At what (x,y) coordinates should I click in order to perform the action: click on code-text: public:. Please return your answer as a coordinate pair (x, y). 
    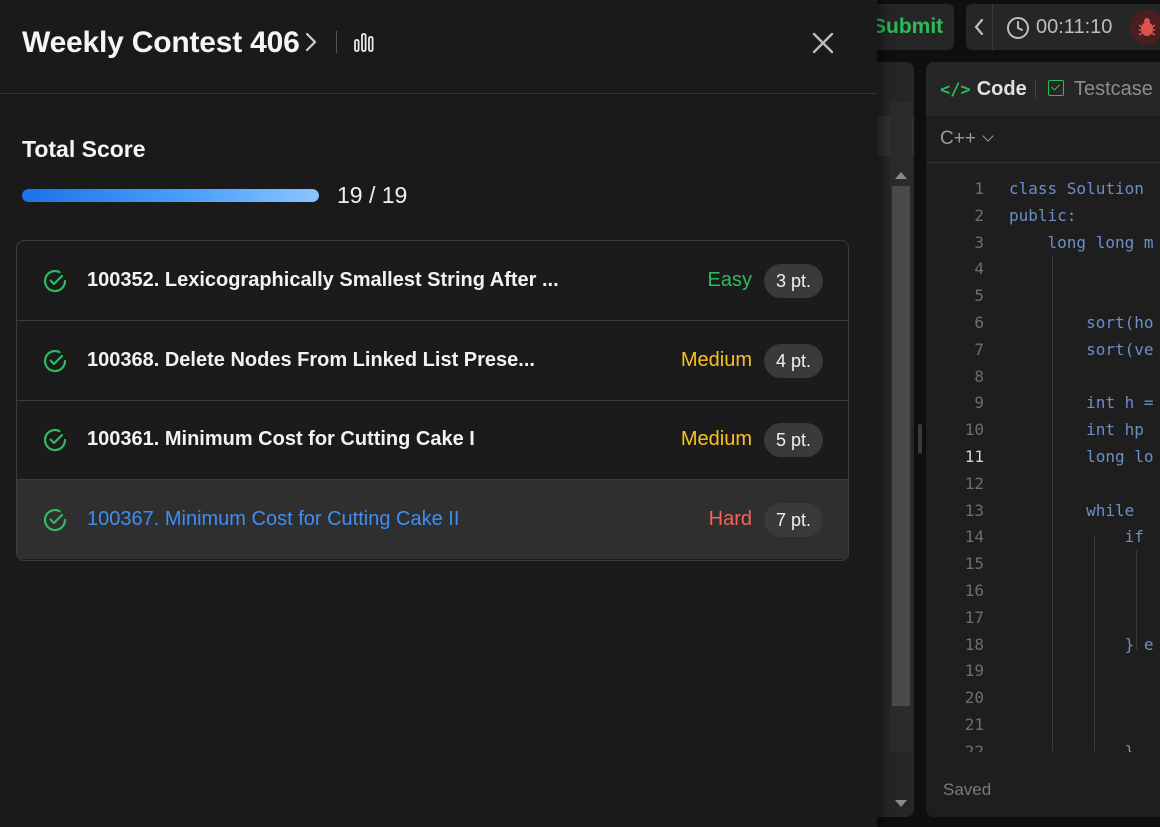
    Looking at the image, I should click on (1043, 215).